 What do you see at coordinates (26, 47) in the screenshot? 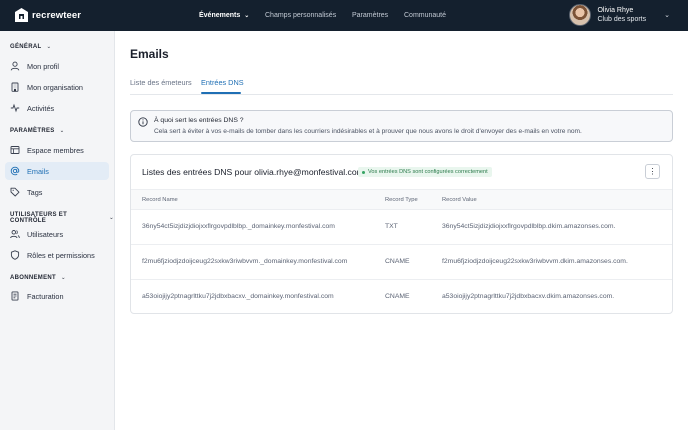
I see `section-title: GÉNÉRAL` at bounding box center [26, 47].